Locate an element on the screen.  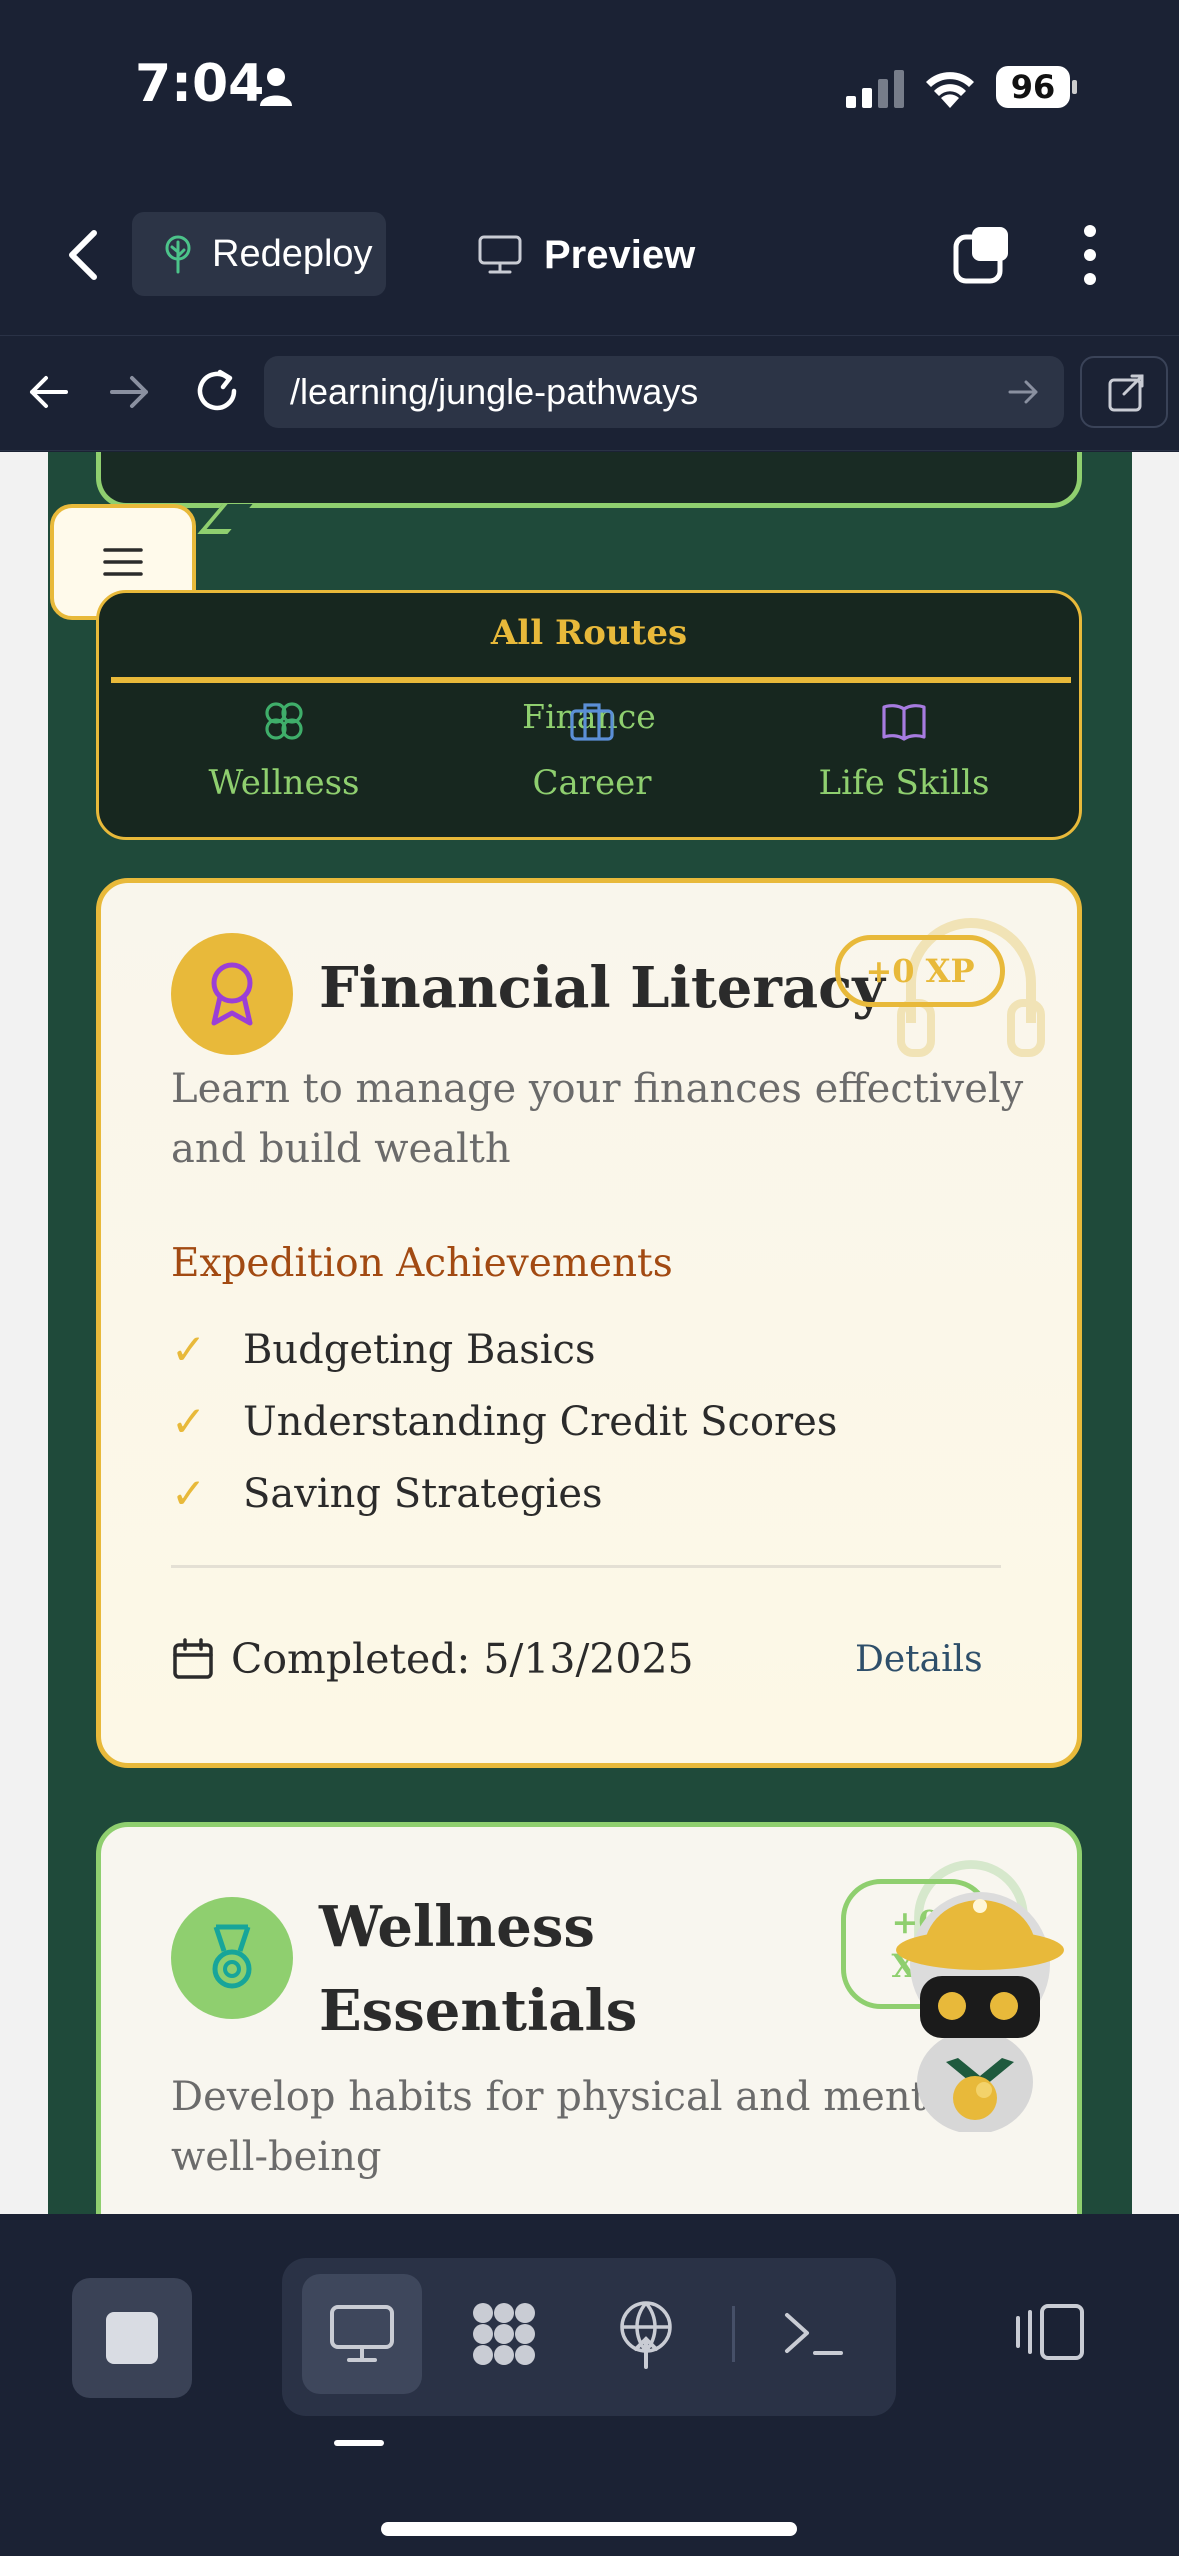
redeploy-button: Redeploy is located at coordinates (259, 254).